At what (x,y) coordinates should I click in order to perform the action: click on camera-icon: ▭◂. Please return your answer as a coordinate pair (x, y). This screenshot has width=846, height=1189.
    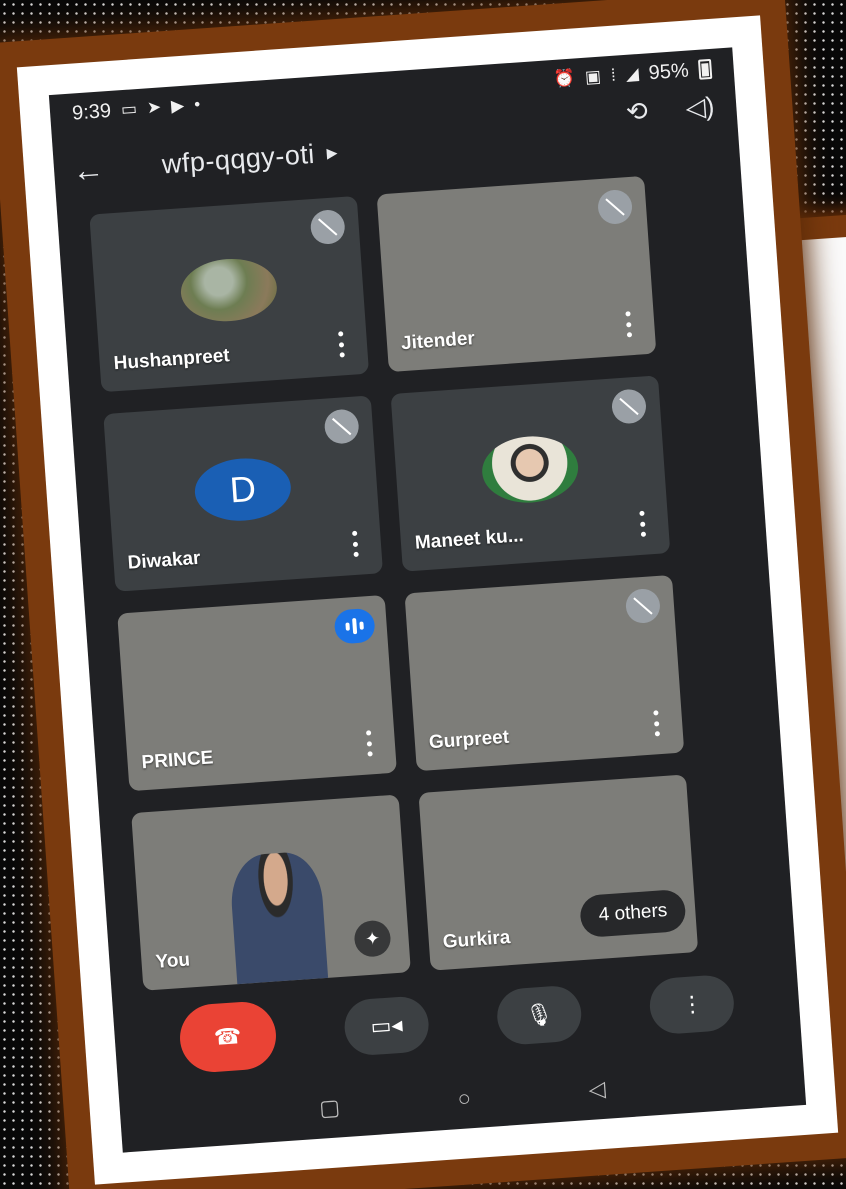
    Looking at the image, I should click on (386, 1025).